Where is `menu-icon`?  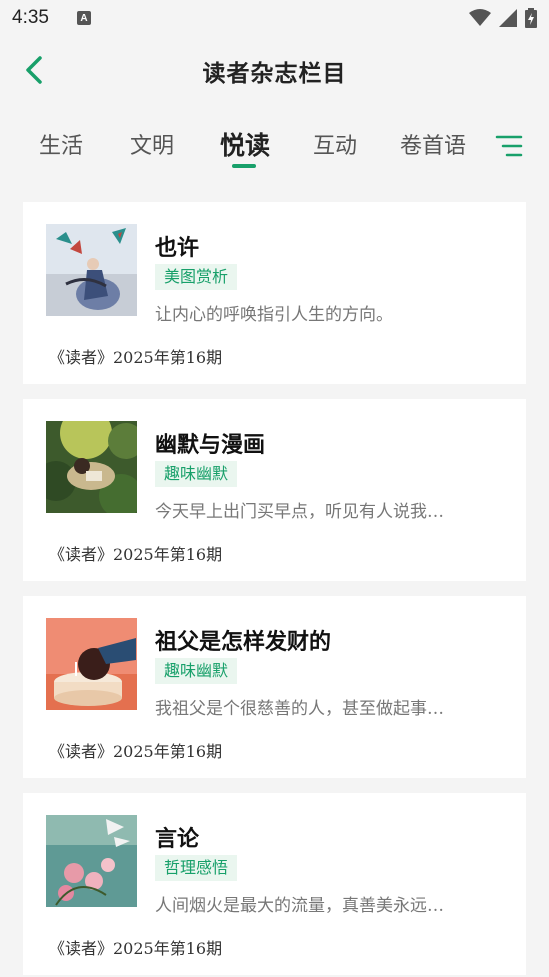 menu-icon is located at coordinates (509, 146).